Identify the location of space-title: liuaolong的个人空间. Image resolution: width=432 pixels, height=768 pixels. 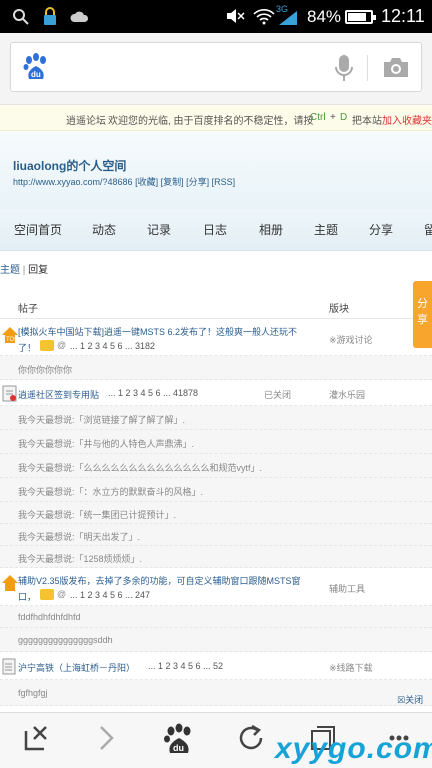
(69, 165).